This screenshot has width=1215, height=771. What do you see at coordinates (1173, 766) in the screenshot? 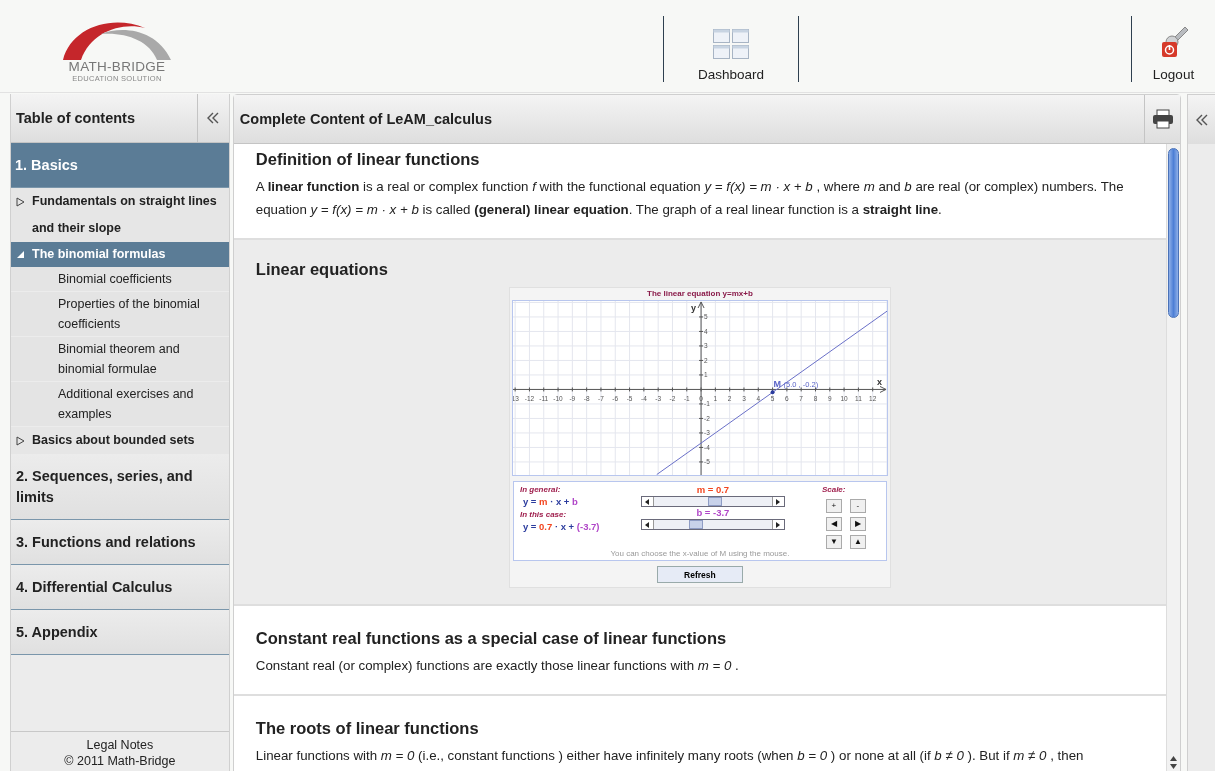
I see `down-arrow-icon` at bounding box center [1173, 766].